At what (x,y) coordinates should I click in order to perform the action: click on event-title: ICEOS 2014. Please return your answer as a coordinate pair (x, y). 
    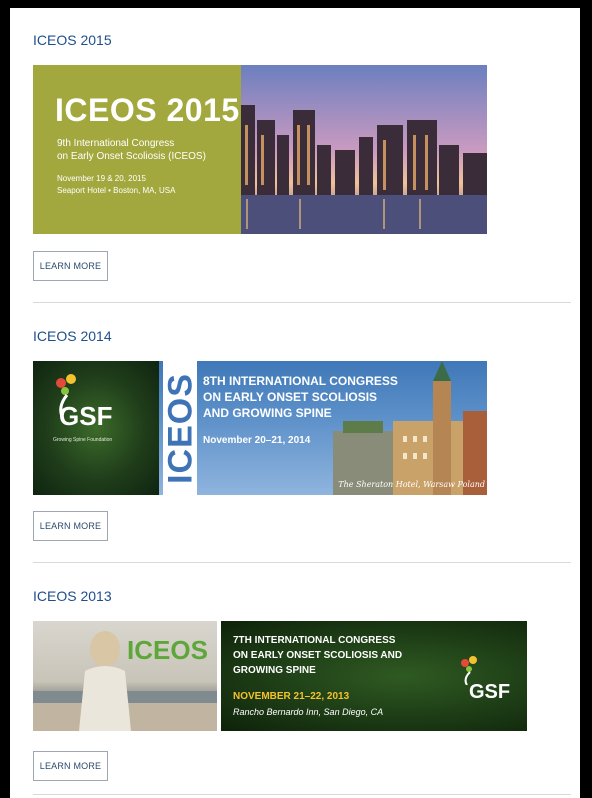
    Looking at the image, I should click on (72, 336).